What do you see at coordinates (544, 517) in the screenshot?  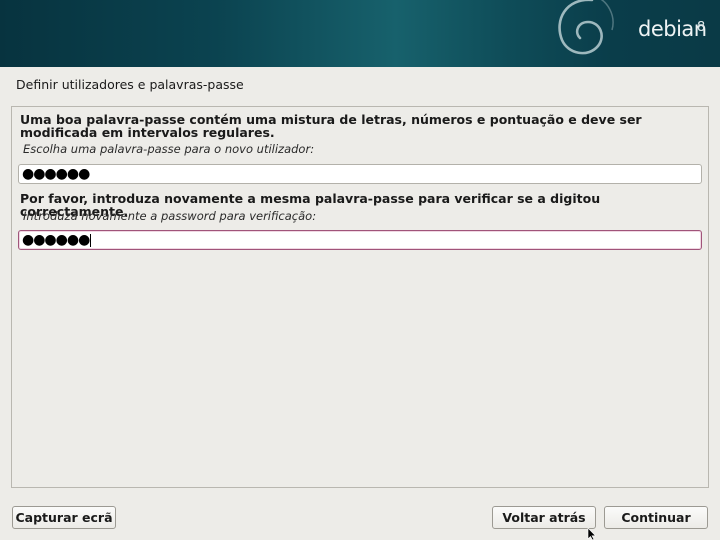 I see `back-button: Voltar atrás` at bounding box center [544, 517].